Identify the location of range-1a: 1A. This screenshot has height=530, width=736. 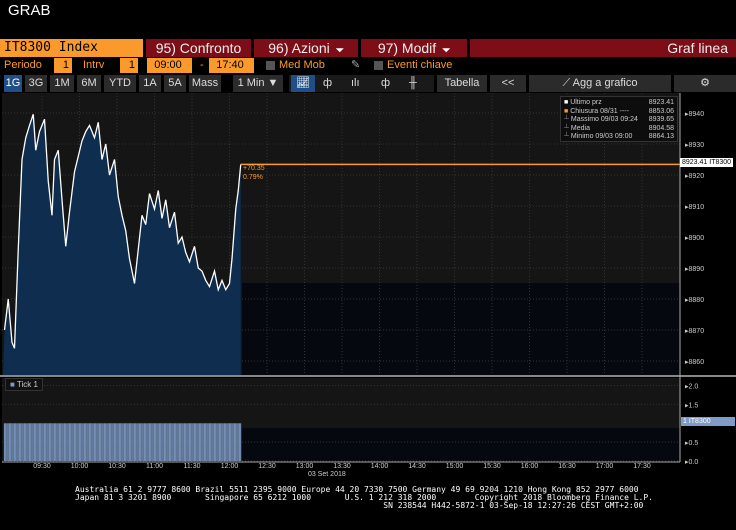
(150, 83).